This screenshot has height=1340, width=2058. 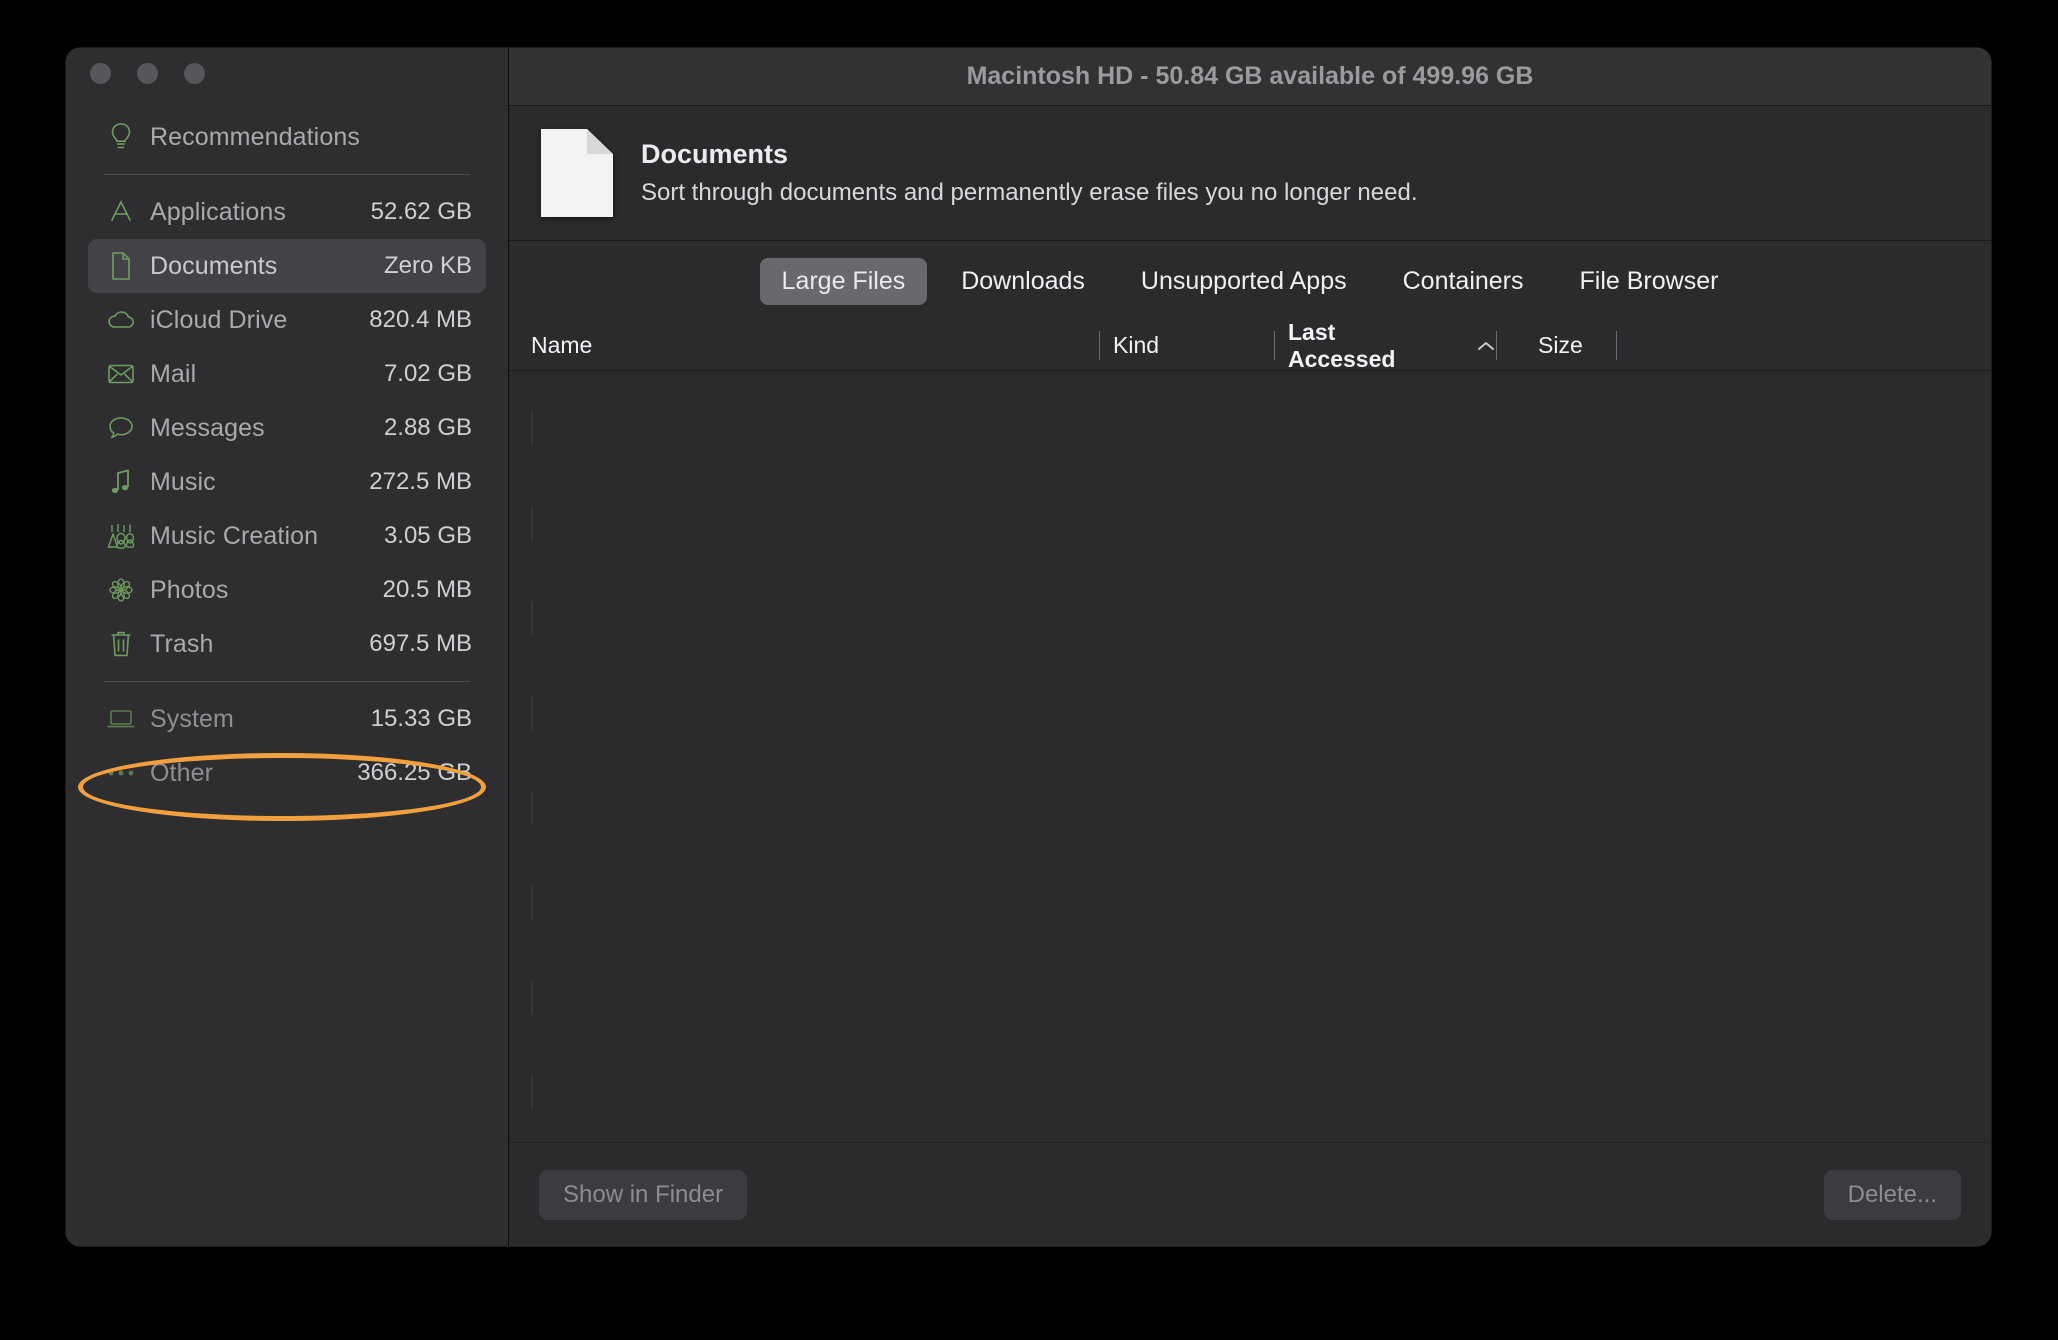 What do you see at coordinates (255, 136) in the screenshot?
I see `sidebar-item-label: Recommendations` at bounding box center [255, 136].